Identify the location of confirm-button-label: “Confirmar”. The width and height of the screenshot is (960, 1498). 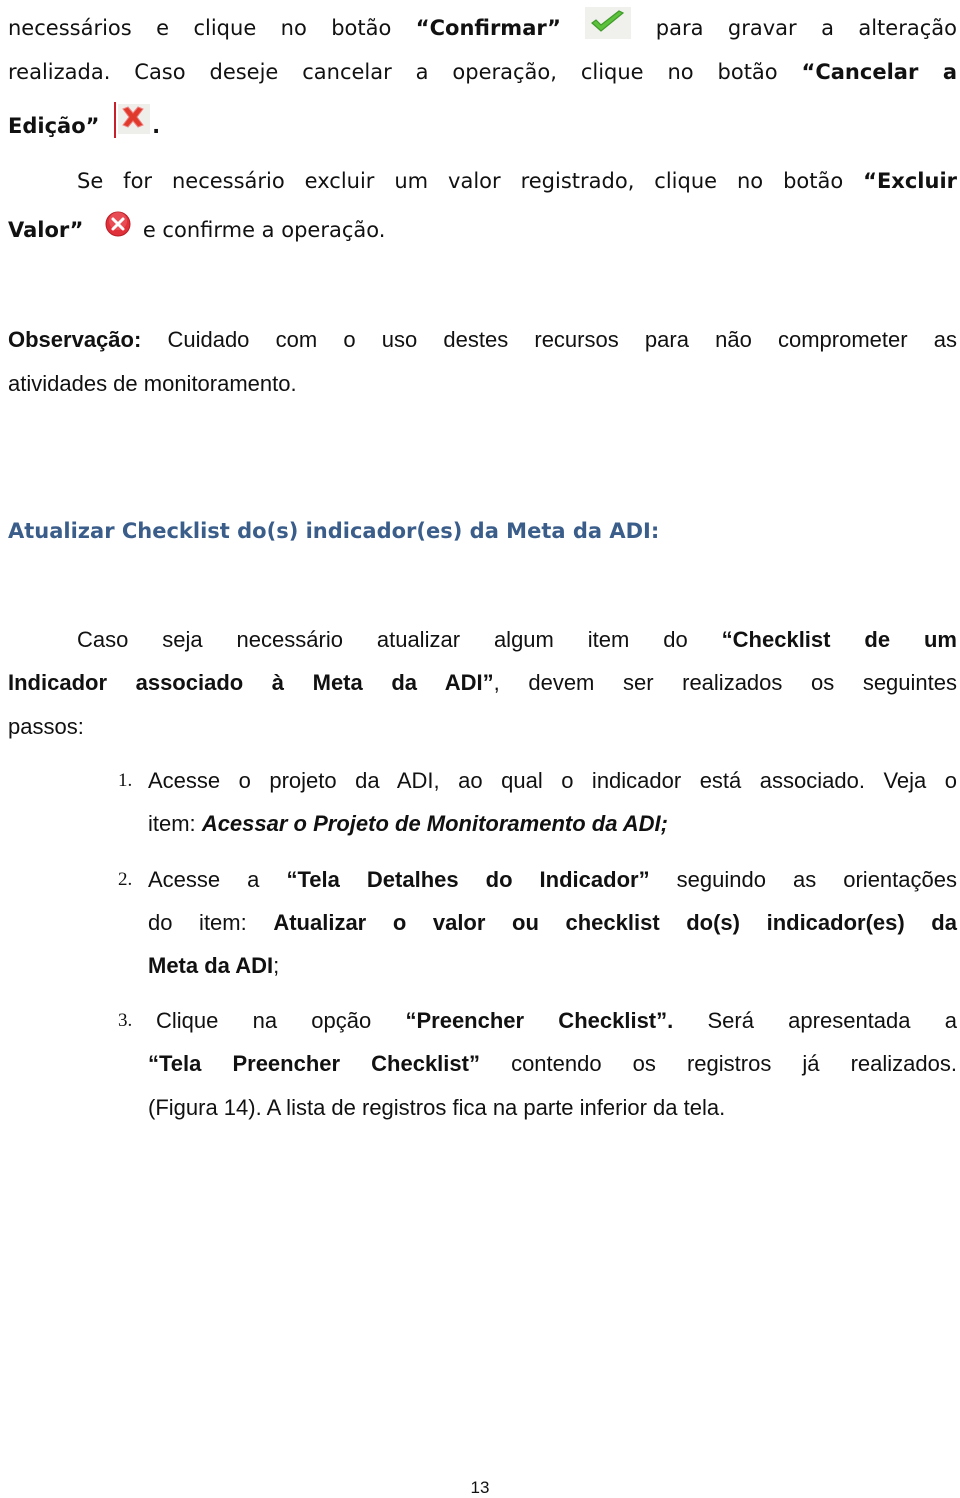
(488, 28).